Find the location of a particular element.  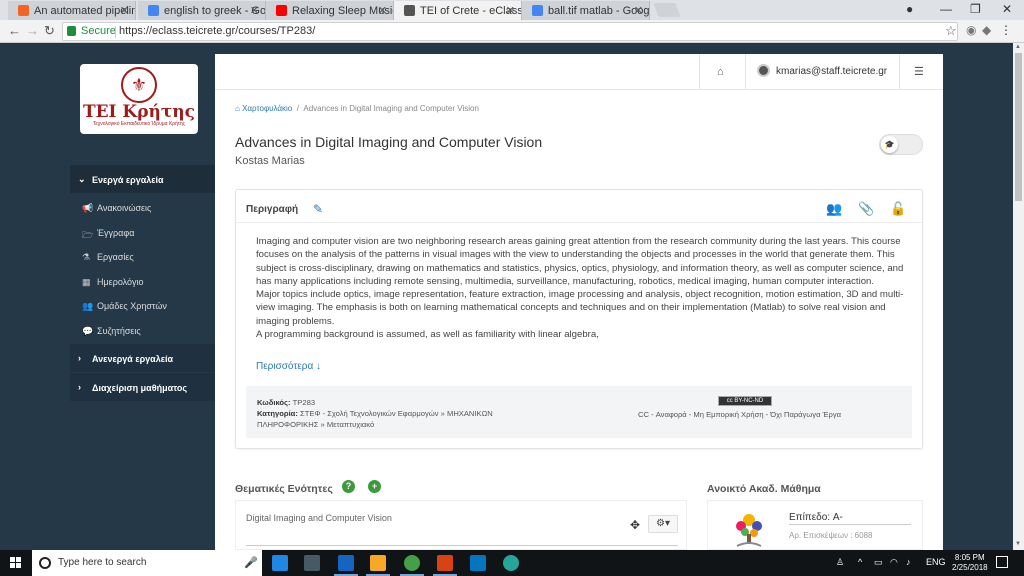

bookmark-star-icon: ☆ is located at coordinates (951, 31).